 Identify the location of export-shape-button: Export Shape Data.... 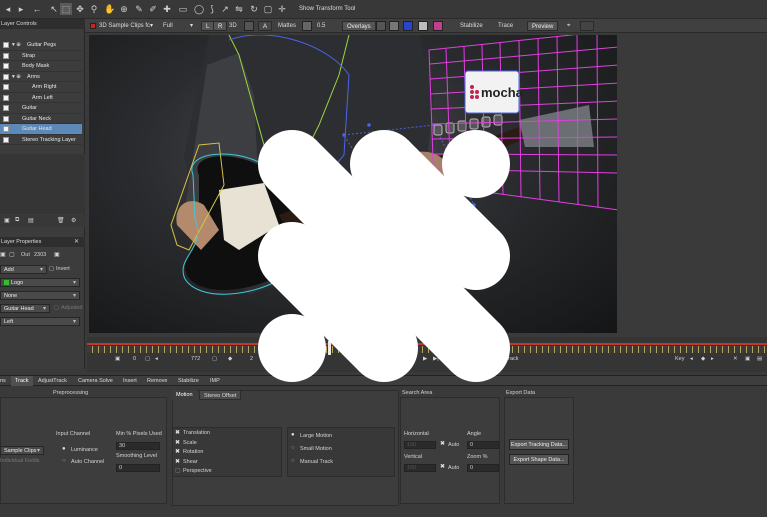
(539, 459).